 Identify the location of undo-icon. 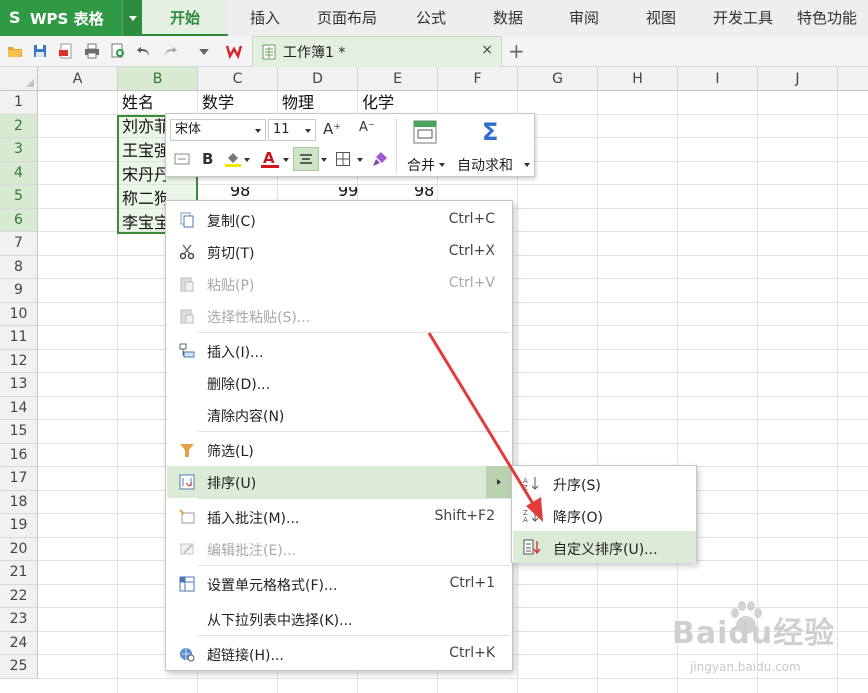
(144, 51).